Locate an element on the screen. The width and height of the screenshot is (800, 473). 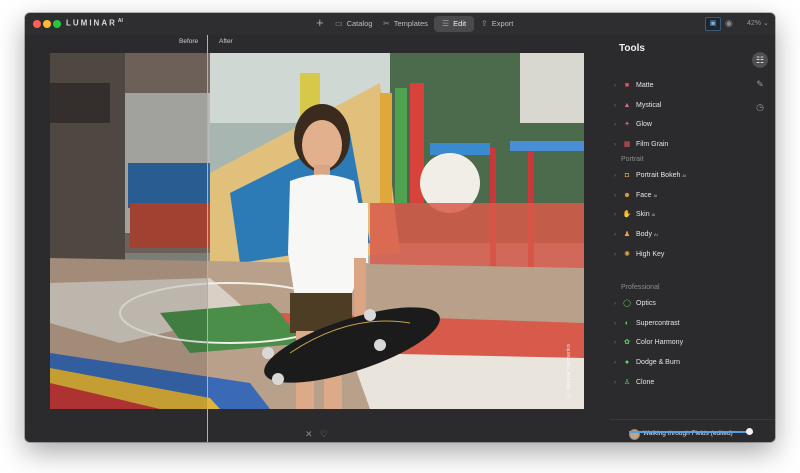
body-icon: ♟ is located at coordinates (627, 235).